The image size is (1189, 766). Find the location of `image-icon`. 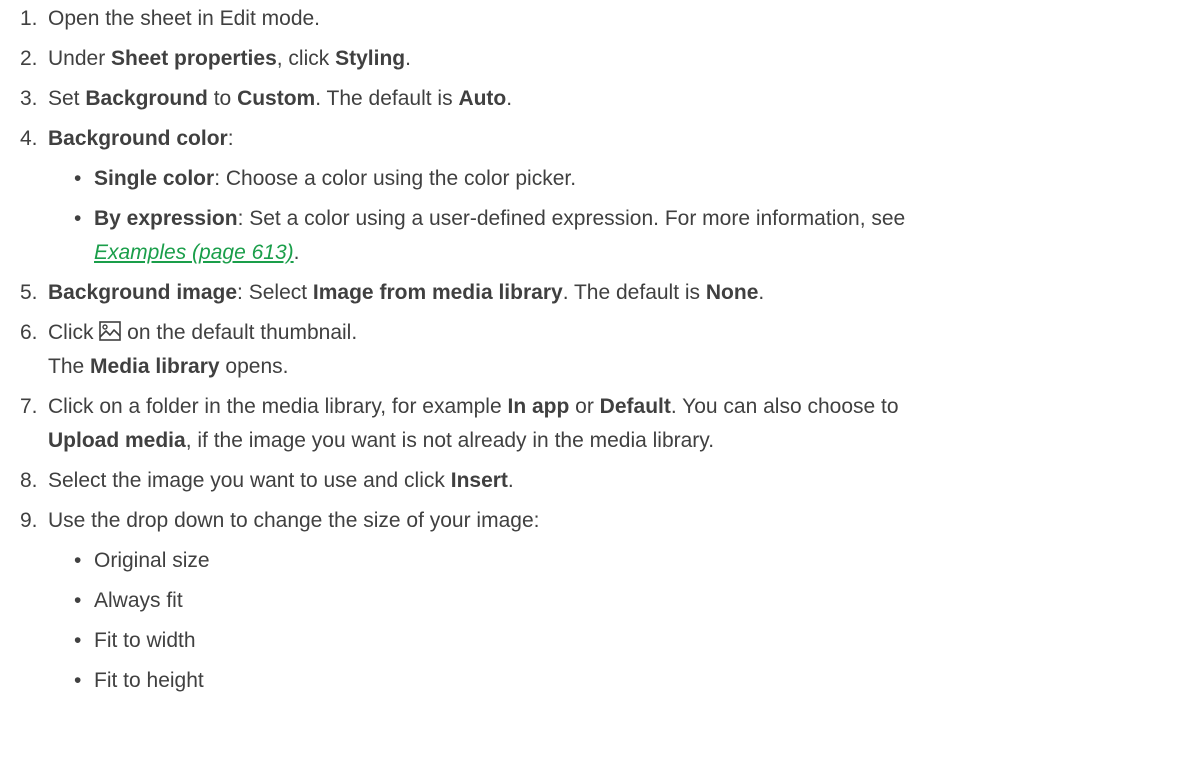

image-icon is located at coordinates (110, 331).